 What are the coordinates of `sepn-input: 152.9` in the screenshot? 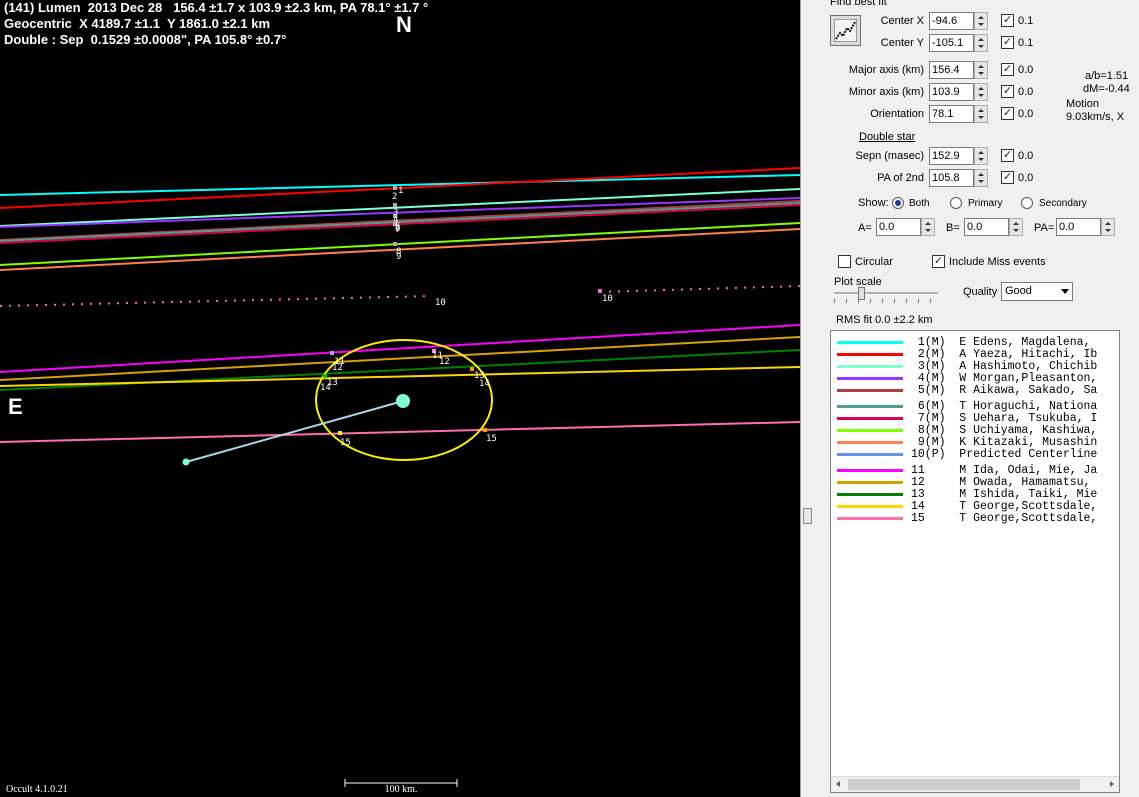 It's located at (951, 156).